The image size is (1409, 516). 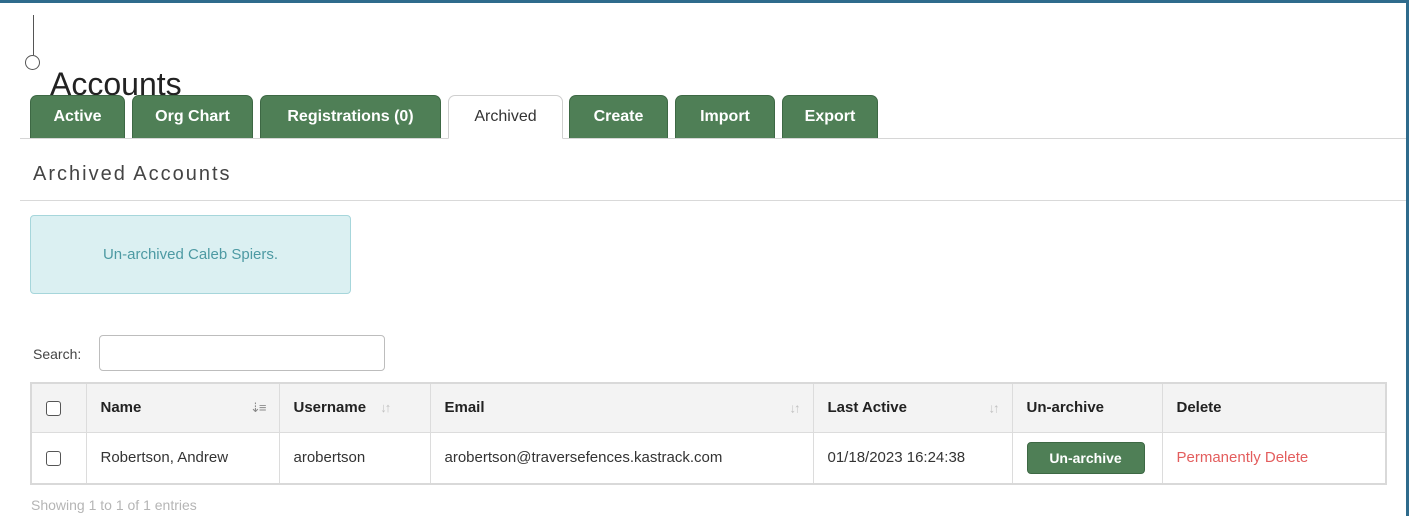 I want to click on alert-message: Un-archived Caleb Spiers., so click(x=190, y=254).